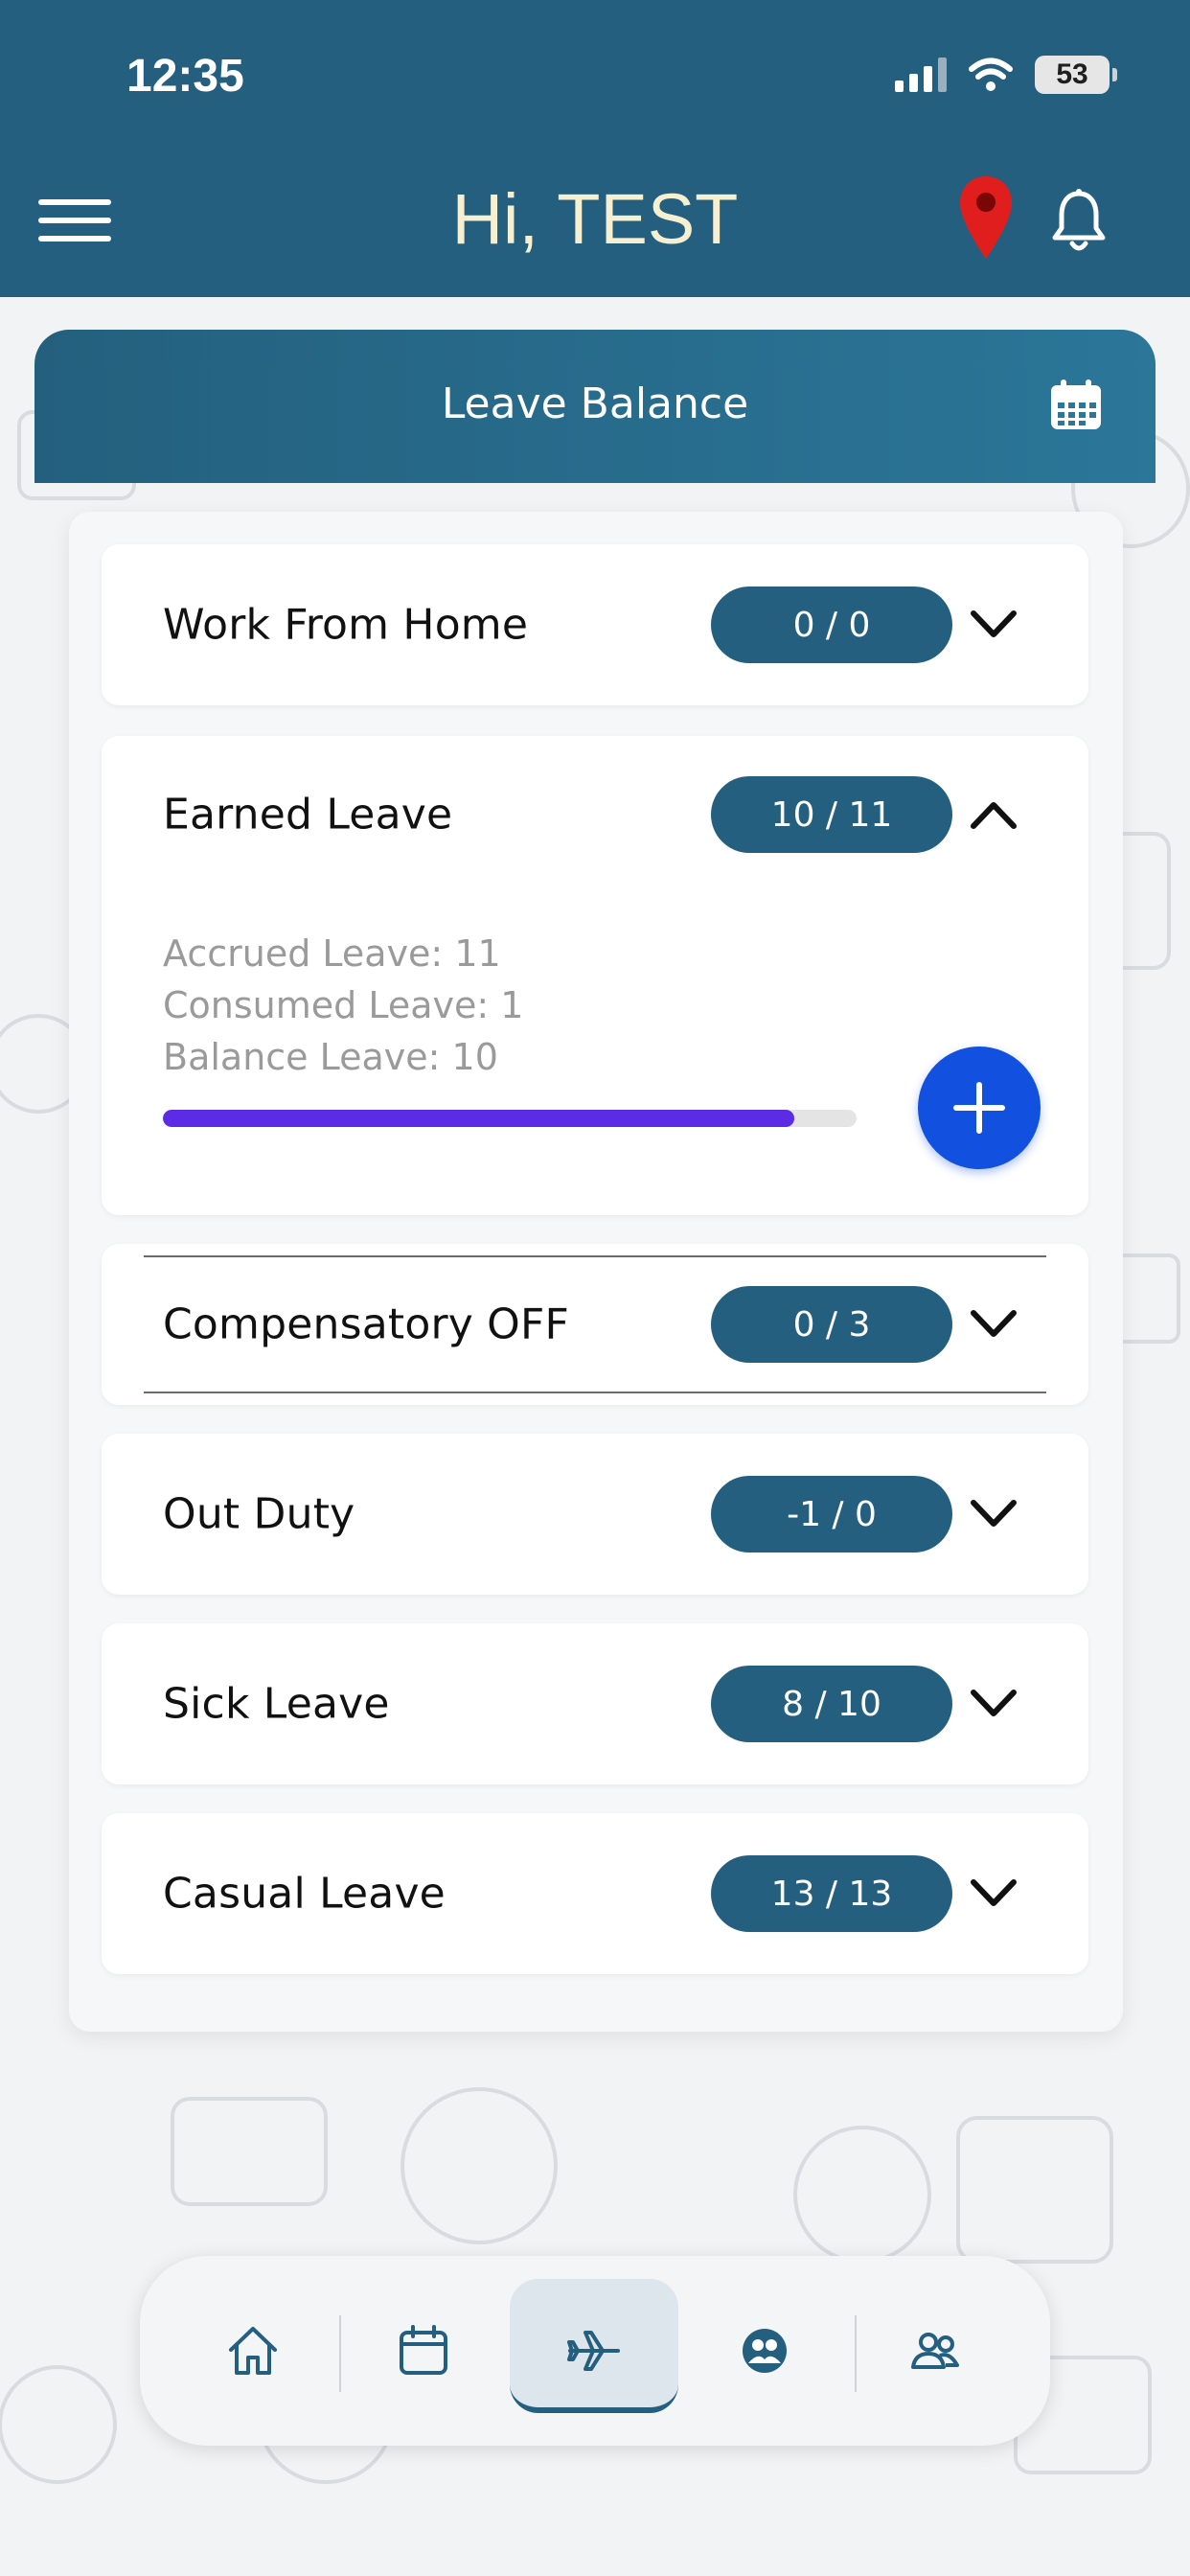 This screenshot has width=1190, height=2576. What do you see at coordinates (479, 1118) in the screenshot?
I see `leave-progress-fill` at bounding box center [479, 1118].